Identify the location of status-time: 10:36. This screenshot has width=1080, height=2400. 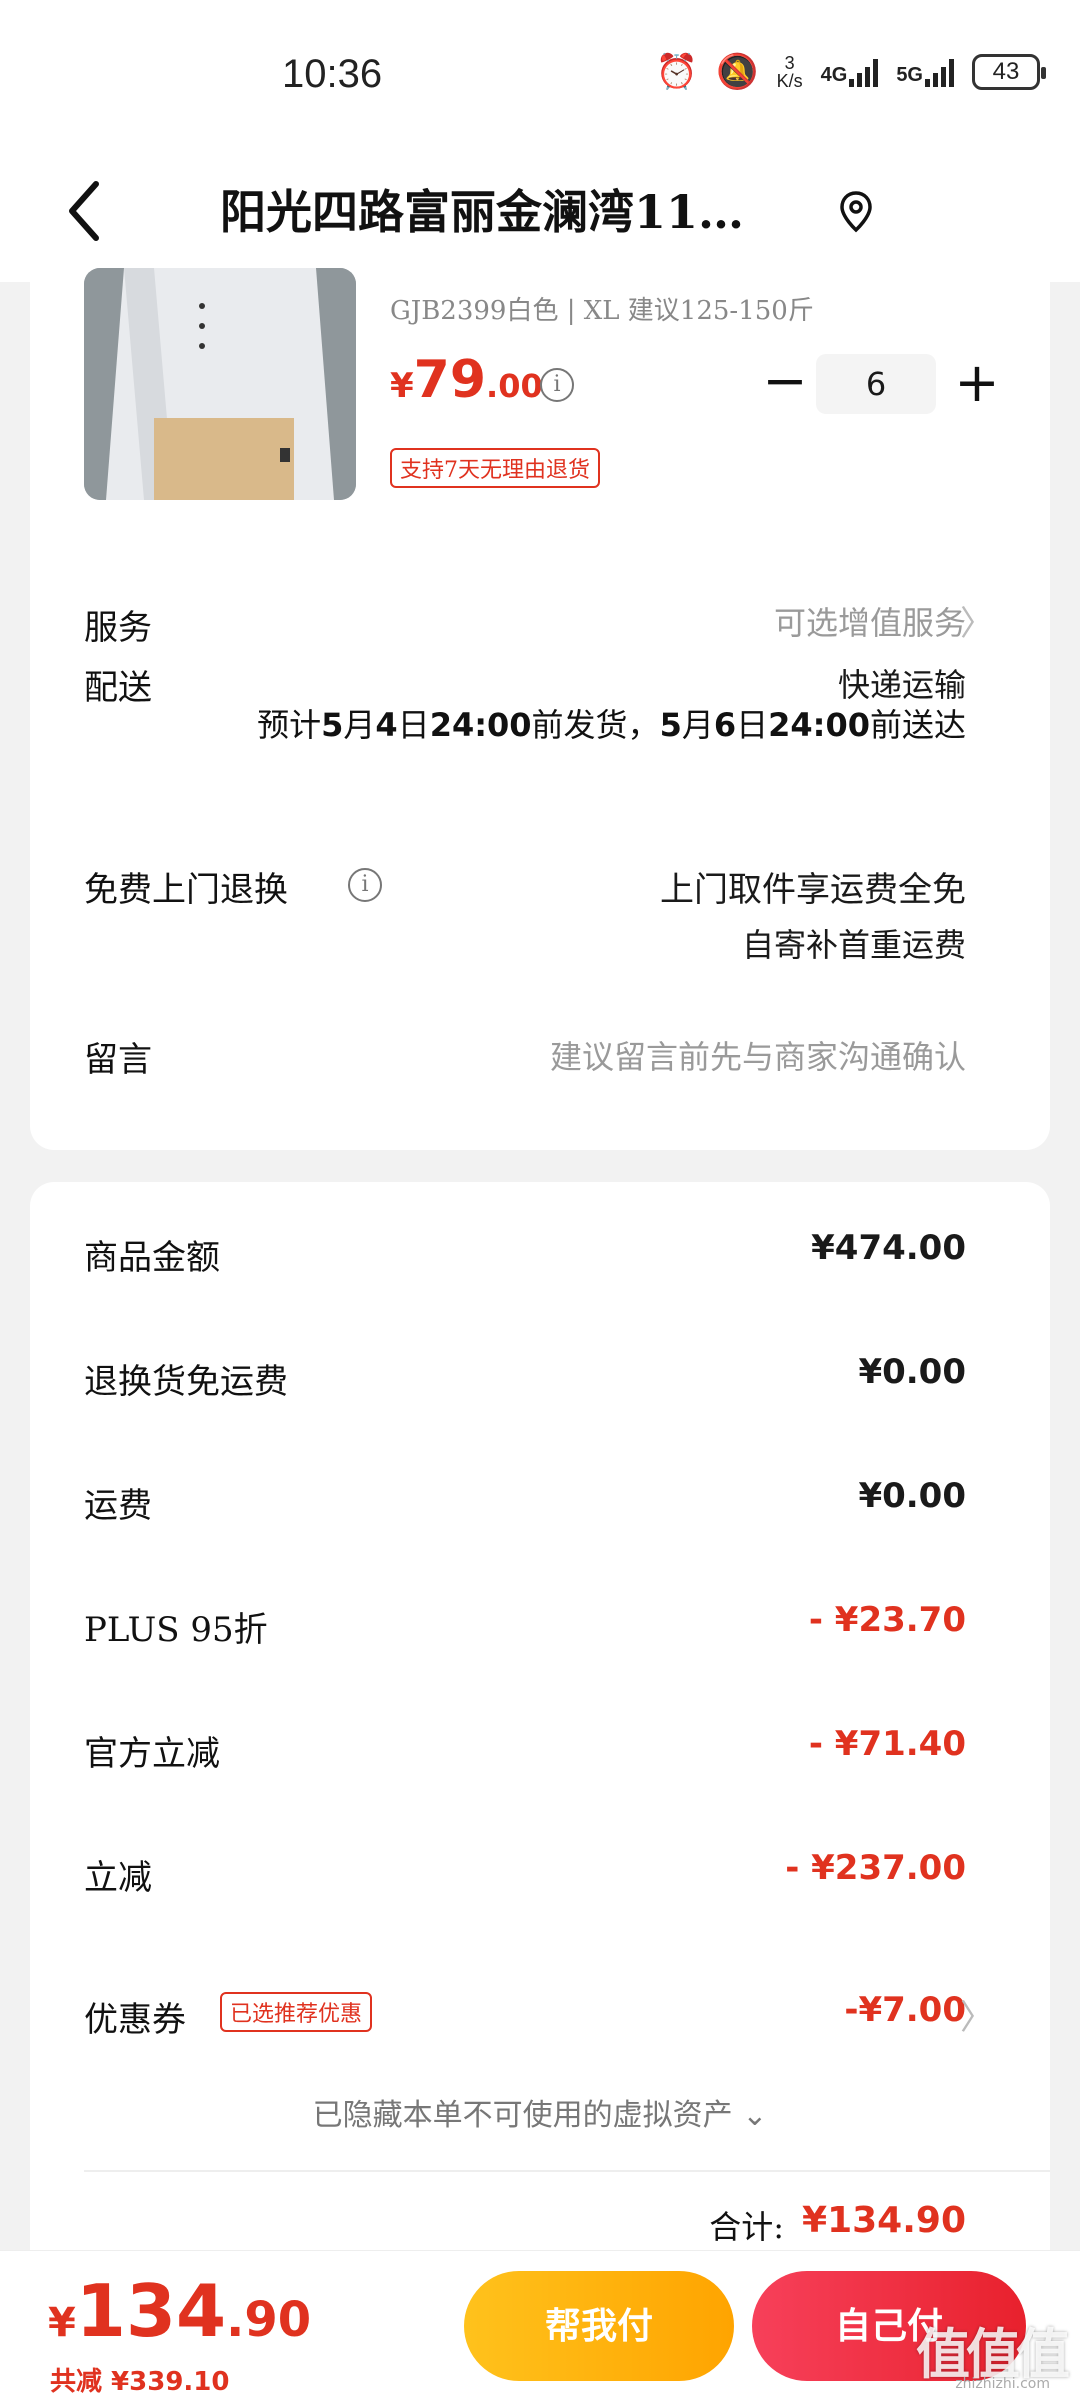
(332, 74).